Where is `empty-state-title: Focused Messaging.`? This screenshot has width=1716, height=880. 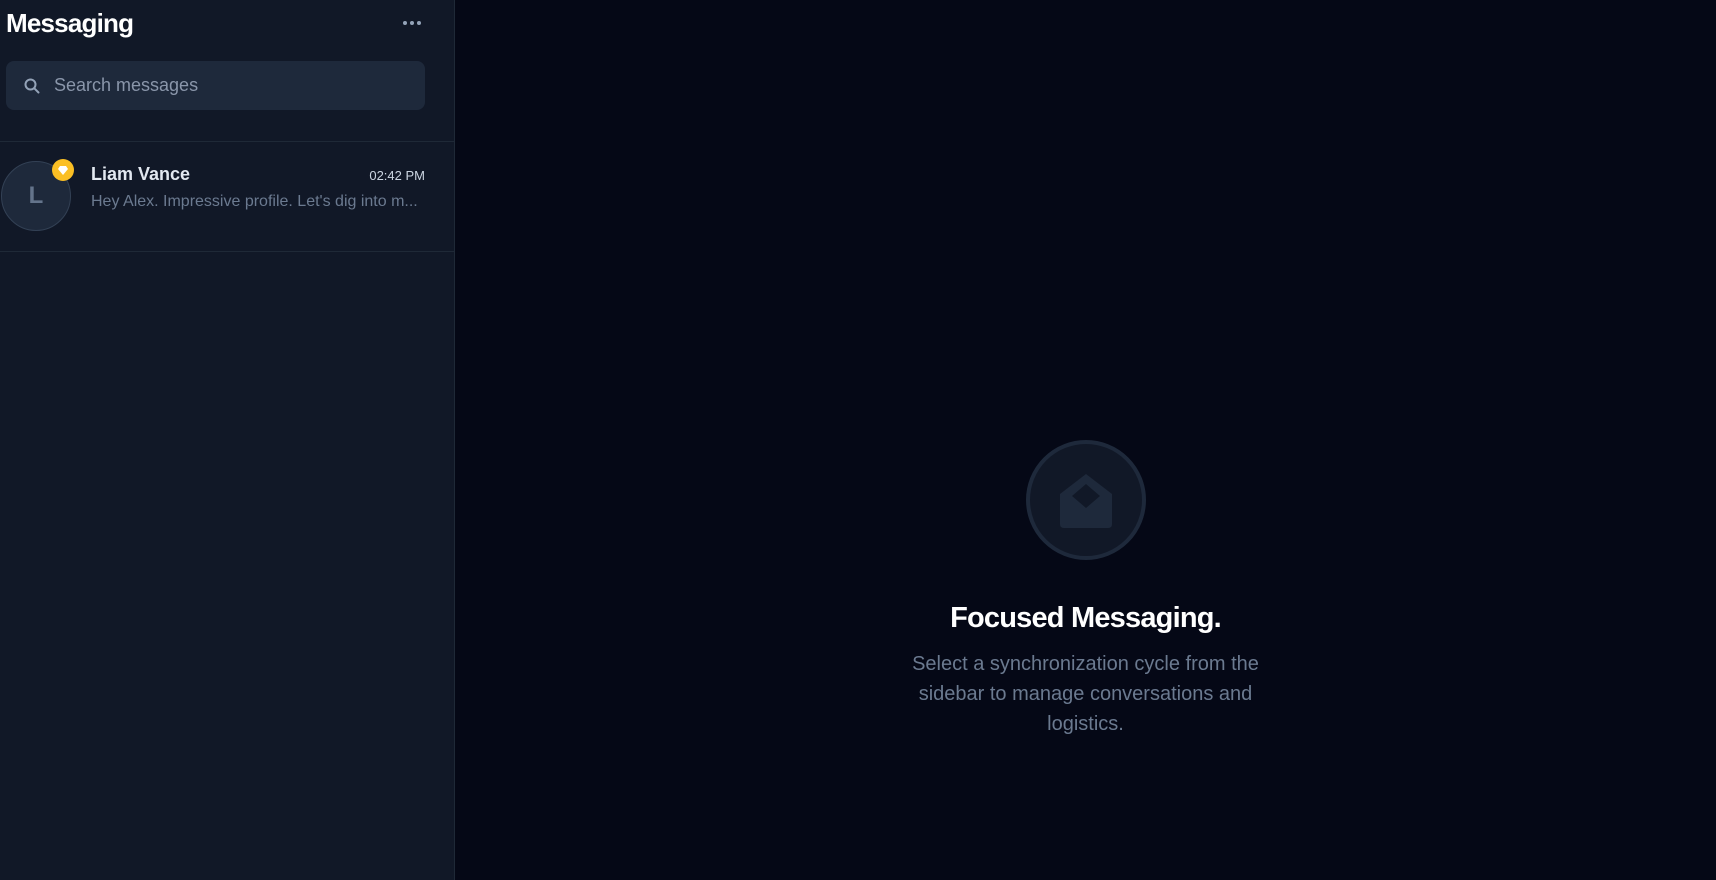 empty-state-title: Focused Messaging. is located at coordinates (1086, 618).